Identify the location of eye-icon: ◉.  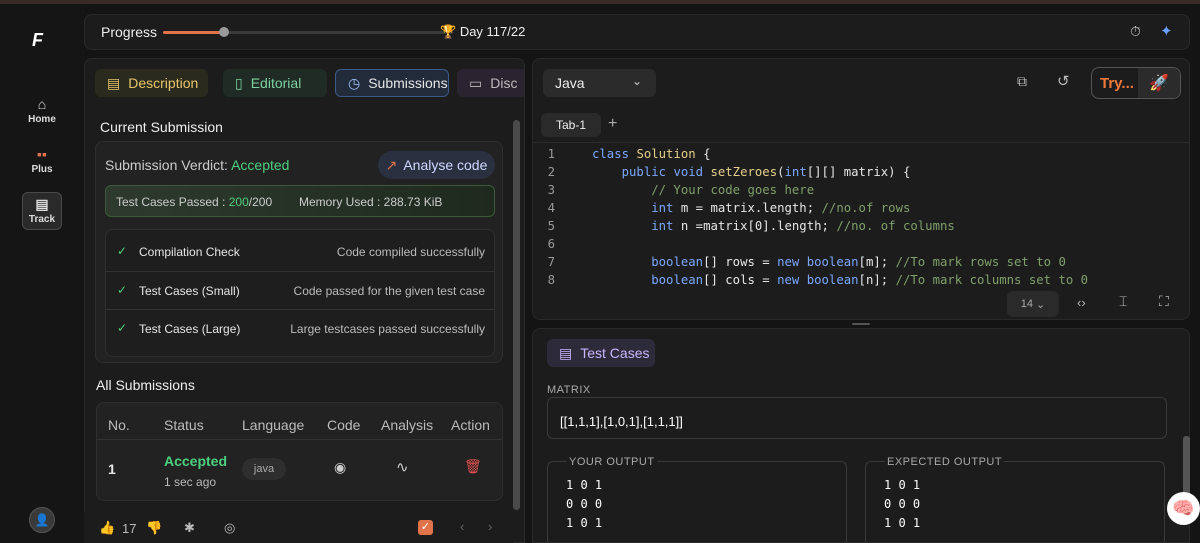
(340, 467).